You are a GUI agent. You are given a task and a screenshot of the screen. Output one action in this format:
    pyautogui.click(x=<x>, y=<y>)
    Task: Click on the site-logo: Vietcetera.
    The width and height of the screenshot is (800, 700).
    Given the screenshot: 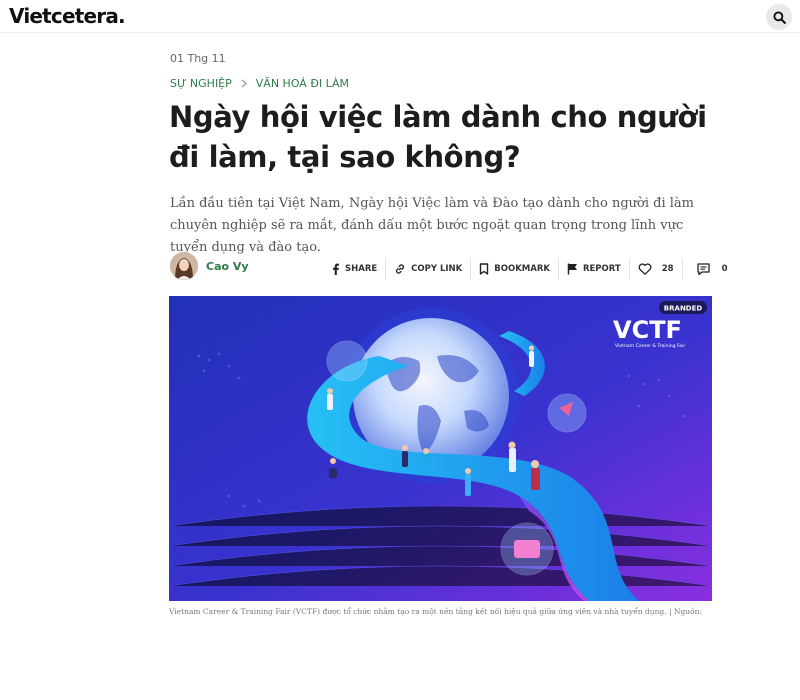 What is the action you would take?
    pyautogui.click(x=67, y=16)
    